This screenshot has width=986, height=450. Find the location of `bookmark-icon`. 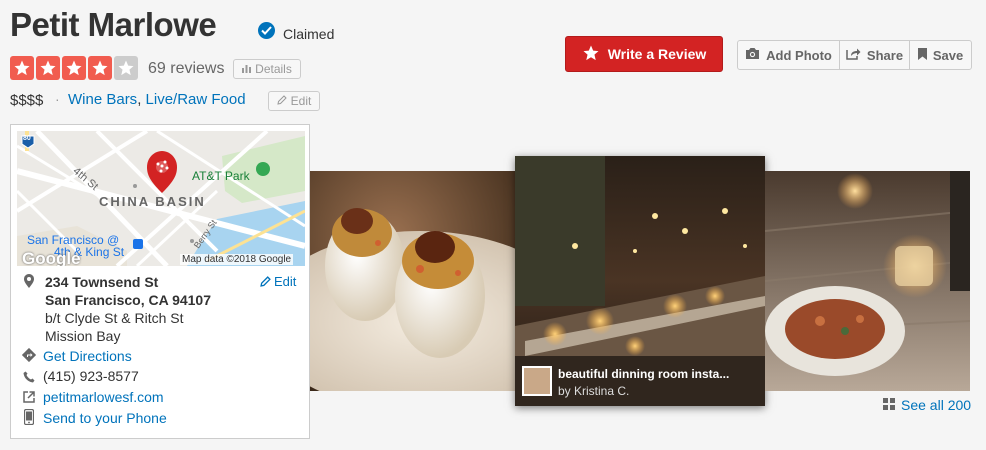

bookmark-icon is located at coordinates (922, 55).